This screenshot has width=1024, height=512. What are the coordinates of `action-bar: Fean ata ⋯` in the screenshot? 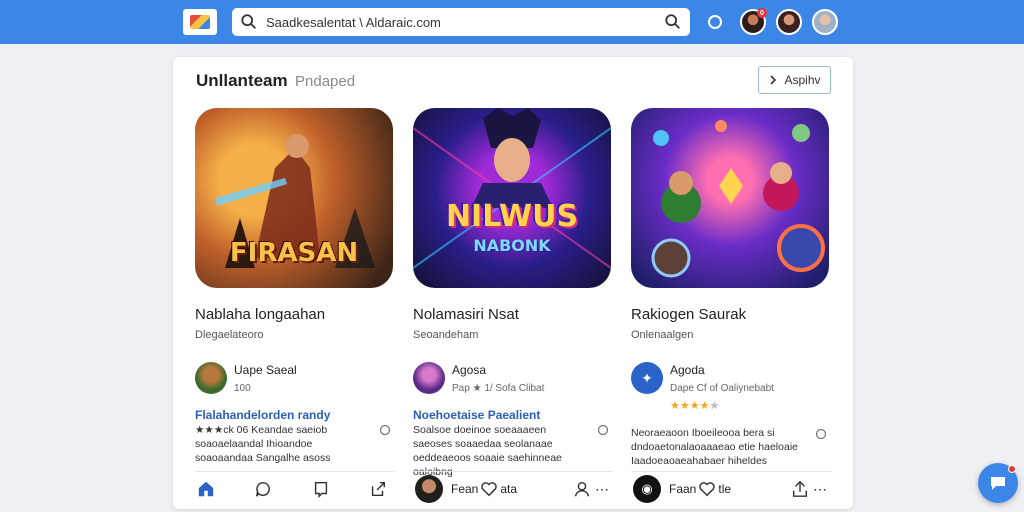 It's located at (515, 489).